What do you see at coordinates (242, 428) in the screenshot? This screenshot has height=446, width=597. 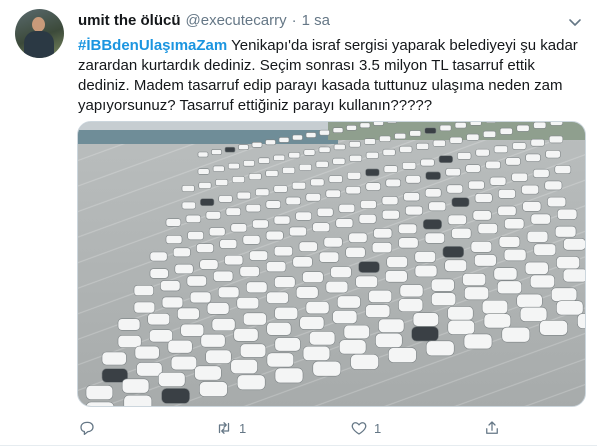 I see `retweet-count: 1` at bounding box center [242, 428].